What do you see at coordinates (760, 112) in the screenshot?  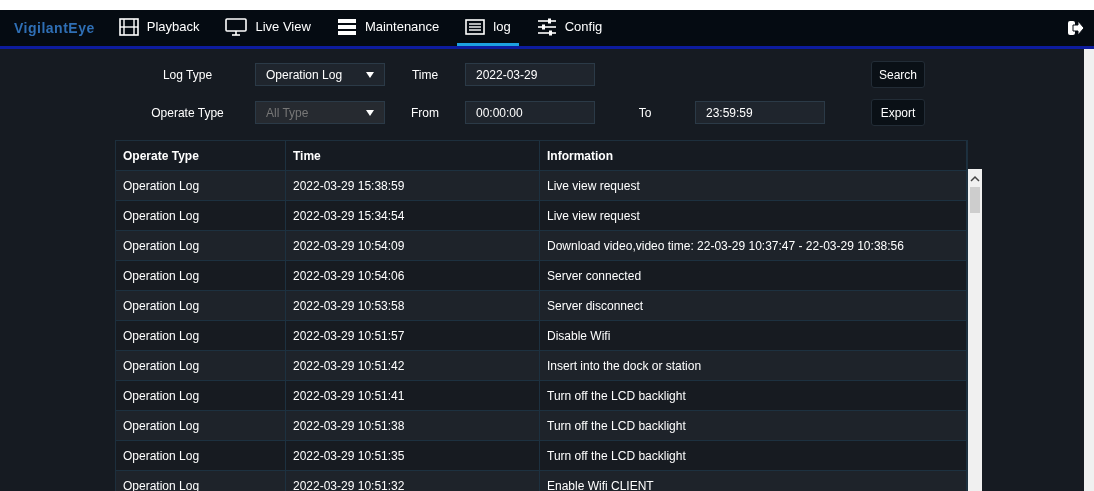 I see `time-field: 23:59:59` at bounding box center [760, 112].